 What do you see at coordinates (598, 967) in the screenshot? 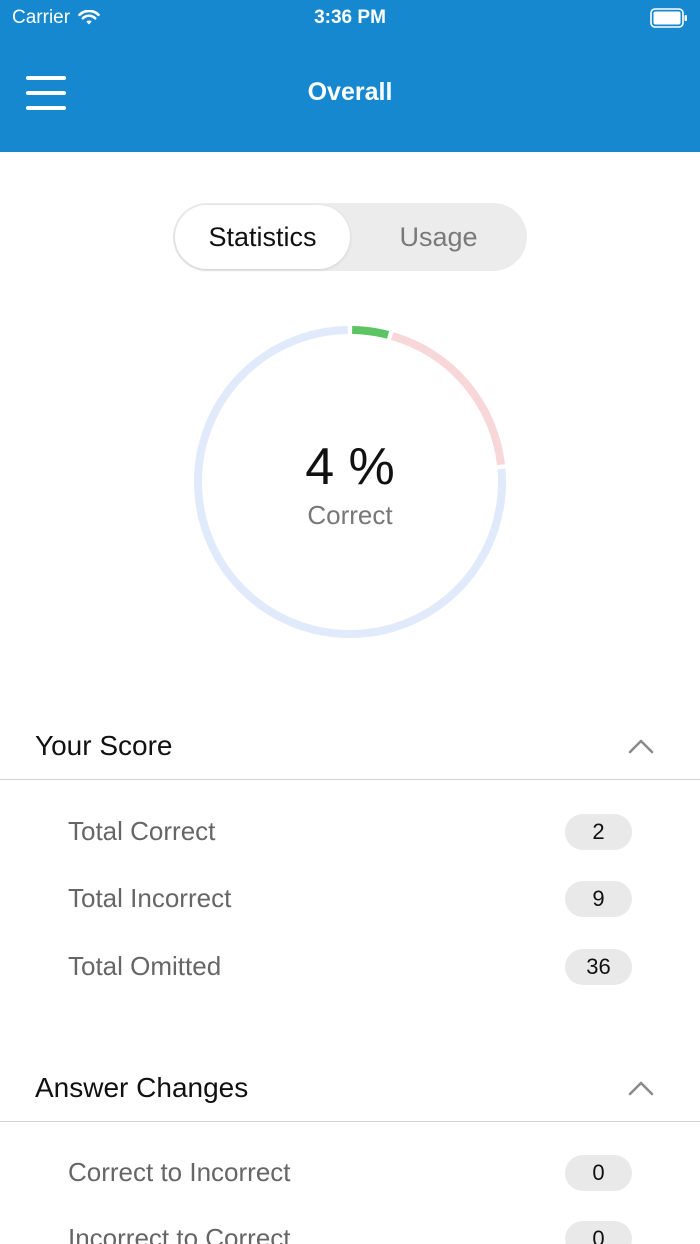
I see `count-badge: 36` at bounding box center [598, 967].